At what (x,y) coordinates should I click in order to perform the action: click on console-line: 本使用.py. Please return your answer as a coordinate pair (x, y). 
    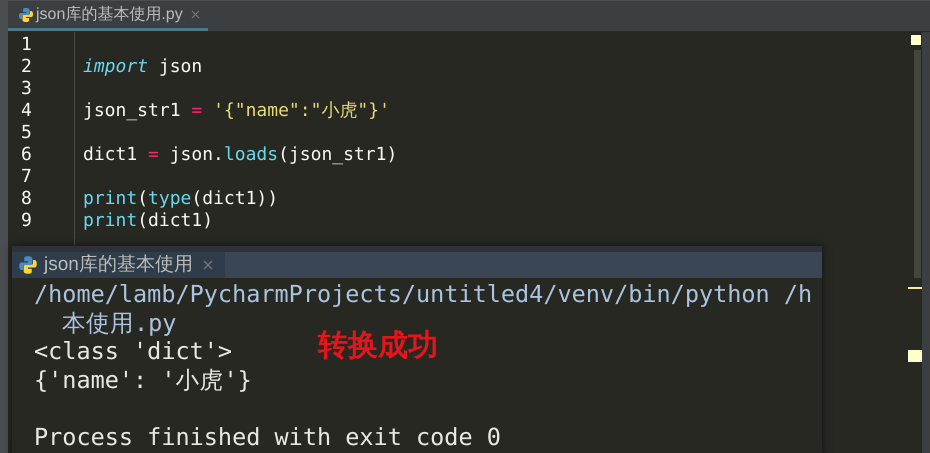
    Looking at the image, I should click on (118, 322).